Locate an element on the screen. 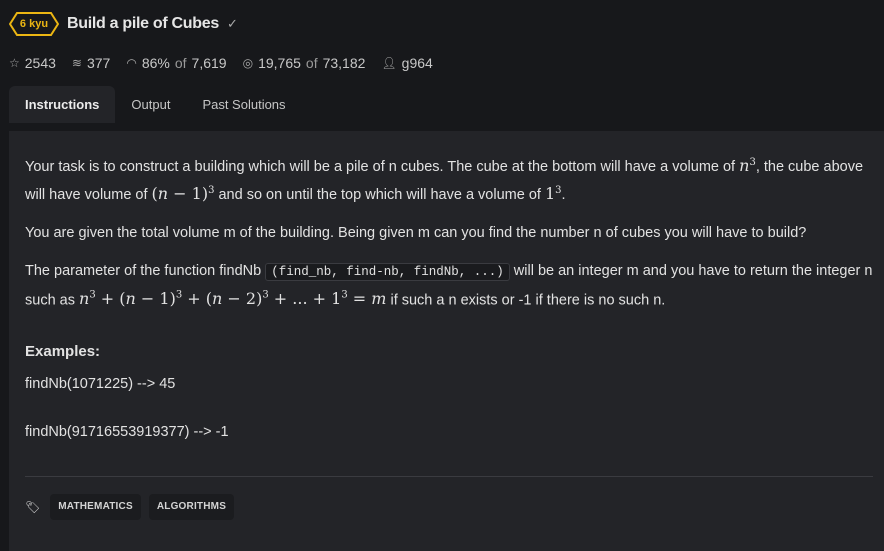  rank-label: 6 kyu is located at coordinates (34, 24).